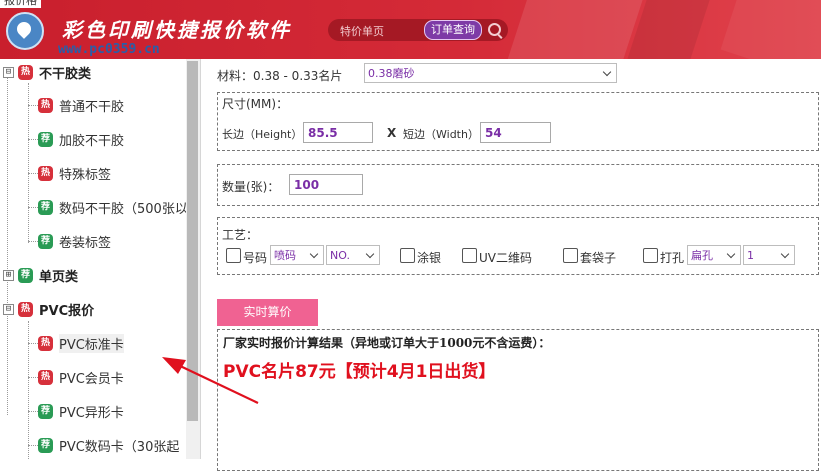 The width and height of the screenshot is (821, 471). I want to click on tree-item-label: PVC会员卡, so click(91, 379).